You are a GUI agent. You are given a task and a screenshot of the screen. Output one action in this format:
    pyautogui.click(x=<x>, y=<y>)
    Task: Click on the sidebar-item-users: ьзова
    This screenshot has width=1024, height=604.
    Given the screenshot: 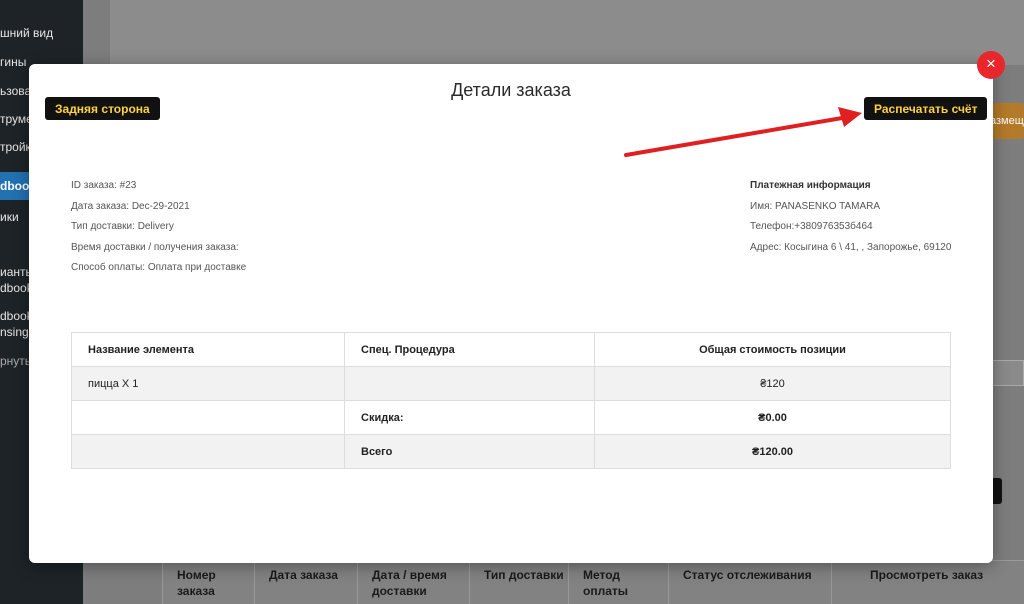 What is the action you would take?
    pyautogui.click(x=15, y=91)
    